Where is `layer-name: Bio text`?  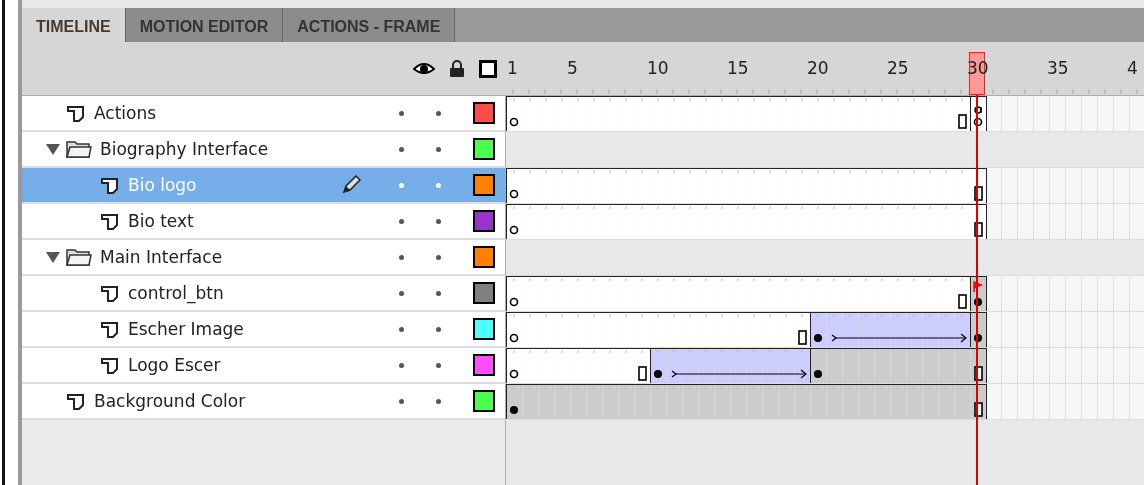 layer-name: Bio text is located at coordinates (161, 221).